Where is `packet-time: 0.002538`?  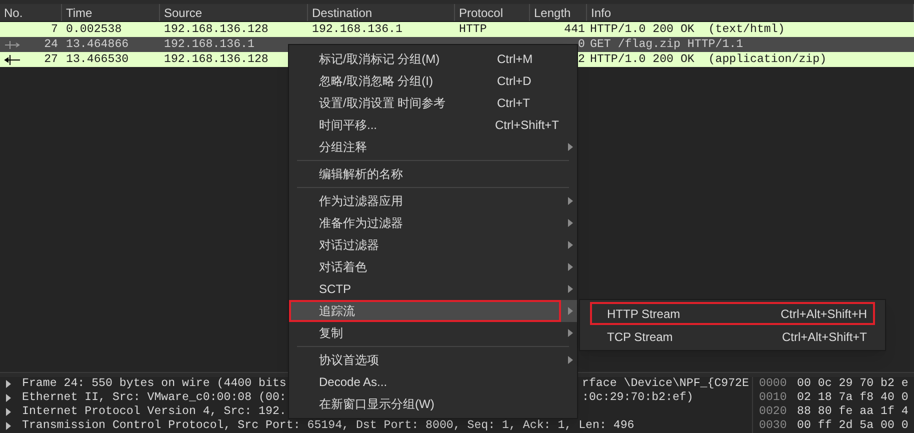
packet-time: 0.002538 is located at coordinates (94, 29).